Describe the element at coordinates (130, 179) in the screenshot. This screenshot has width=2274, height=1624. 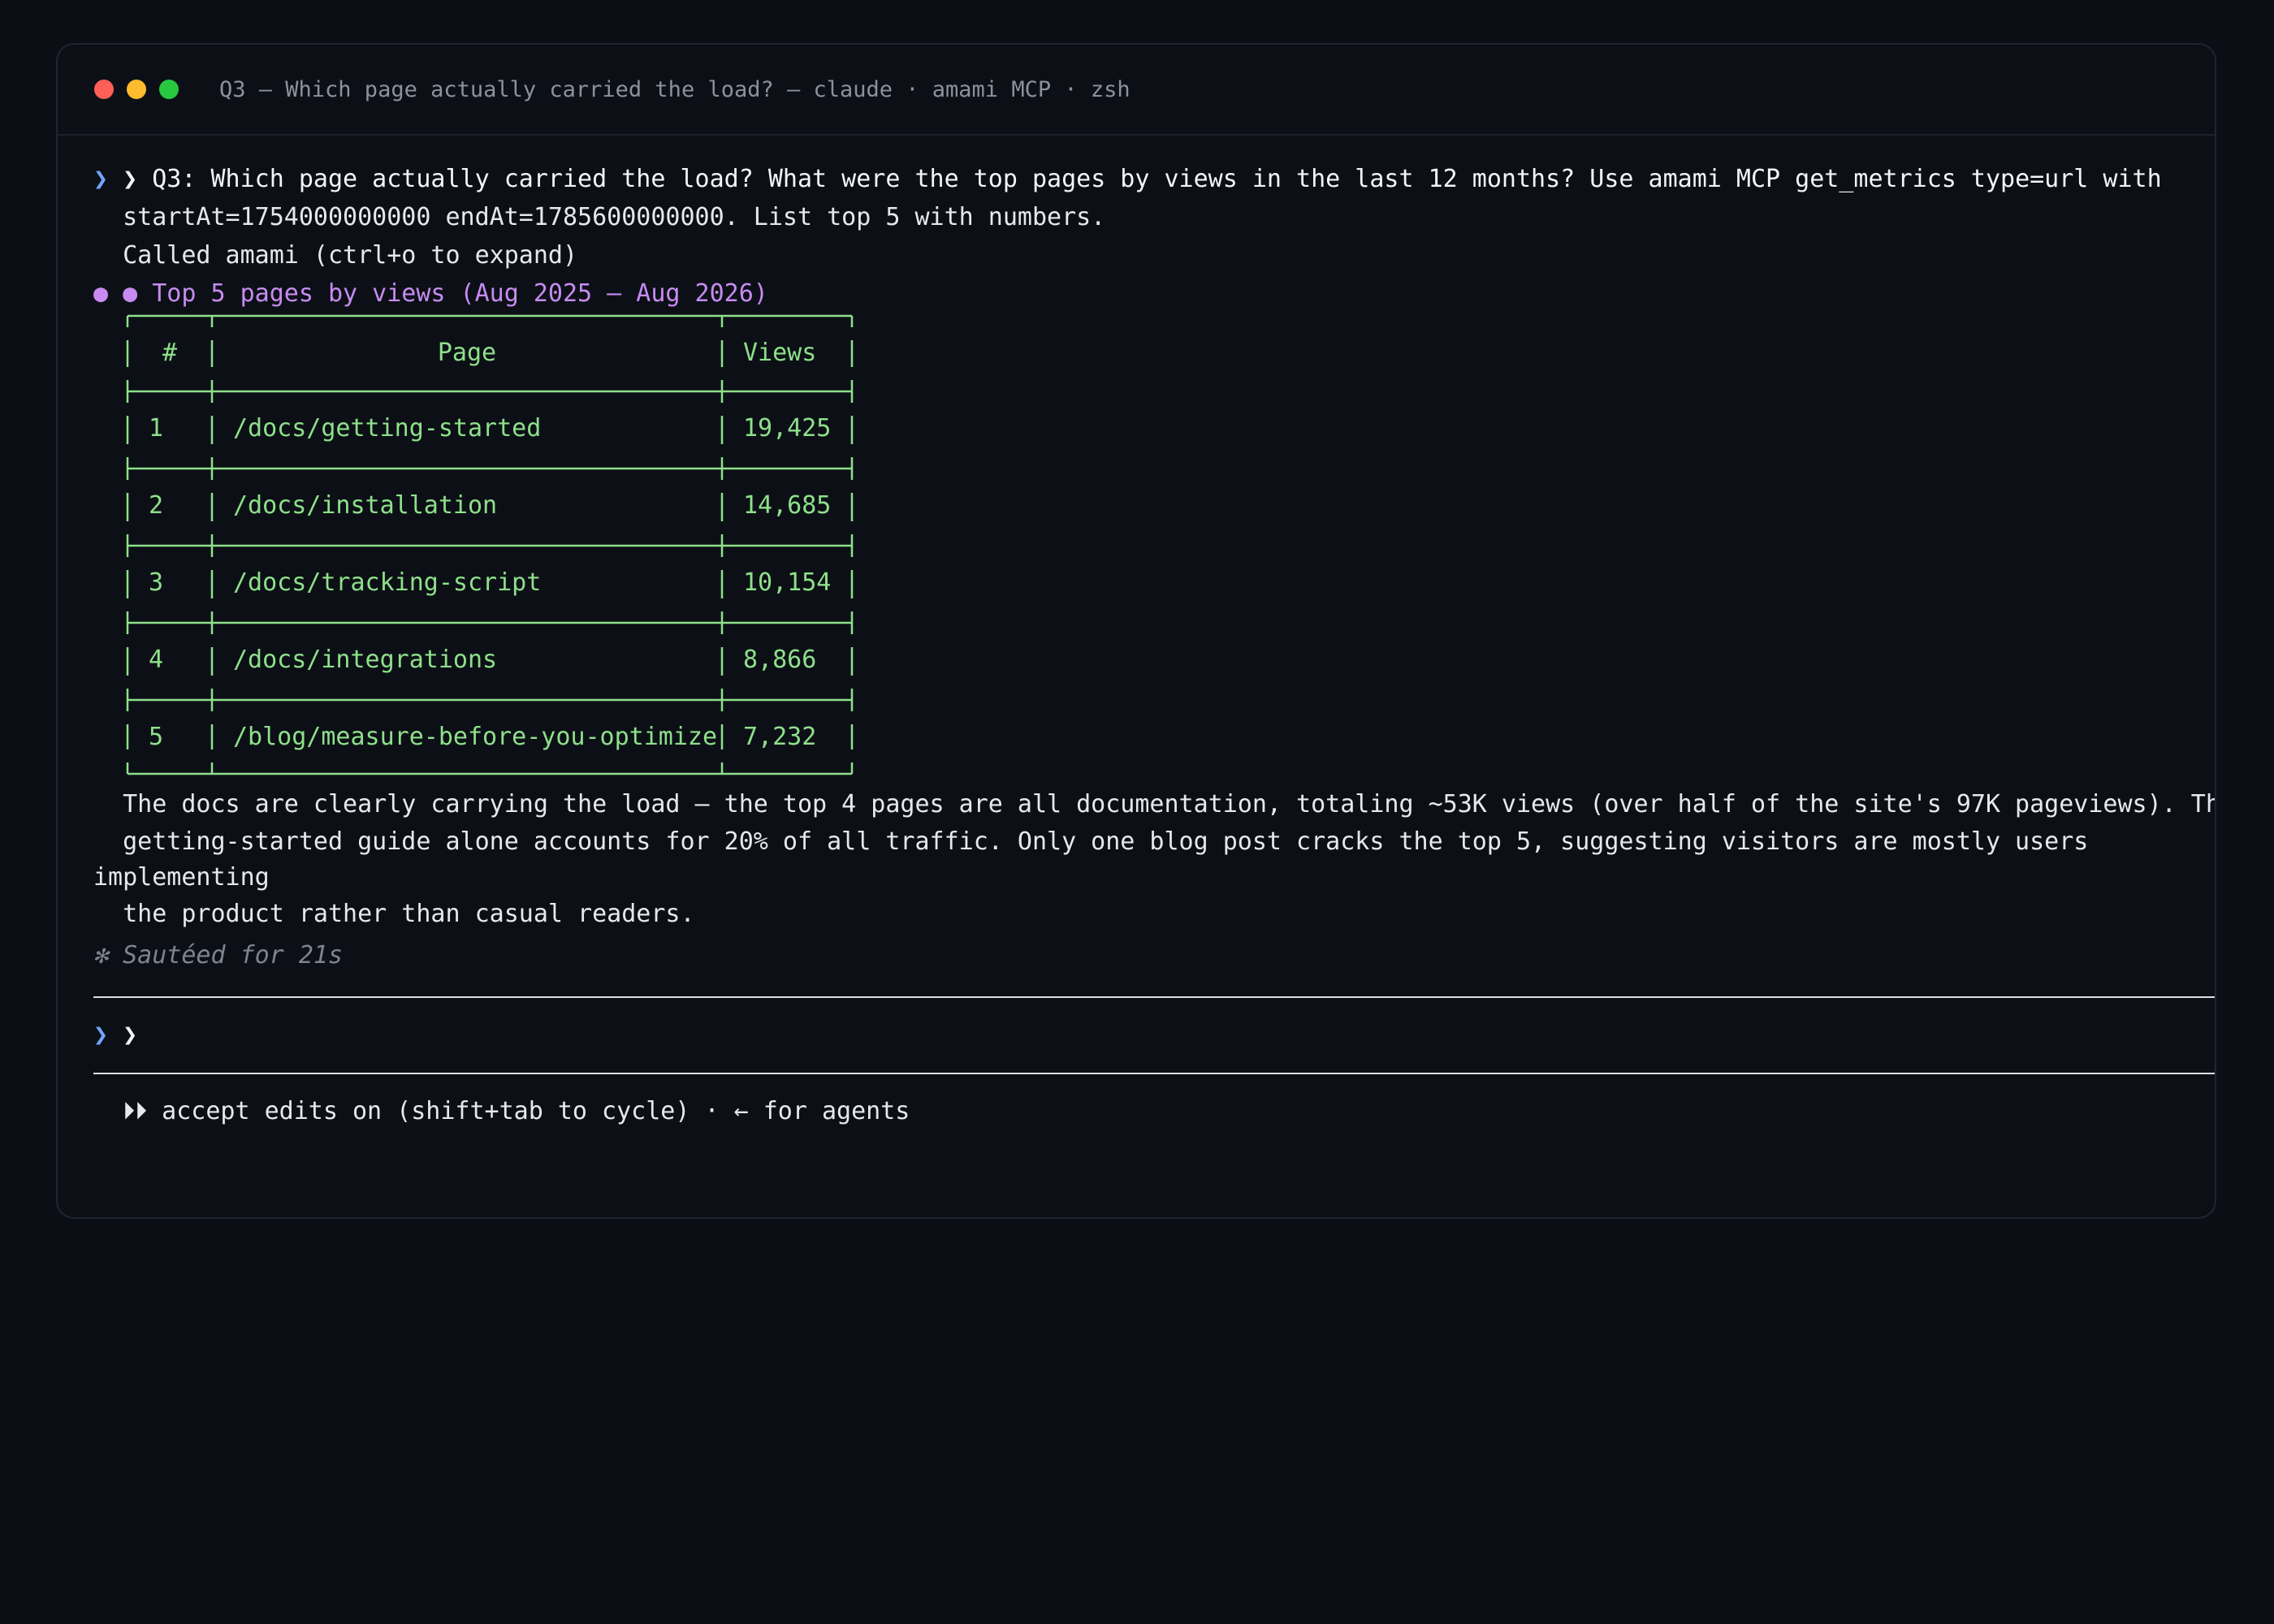
I see `user-chevron-icon: ❯` at that location.